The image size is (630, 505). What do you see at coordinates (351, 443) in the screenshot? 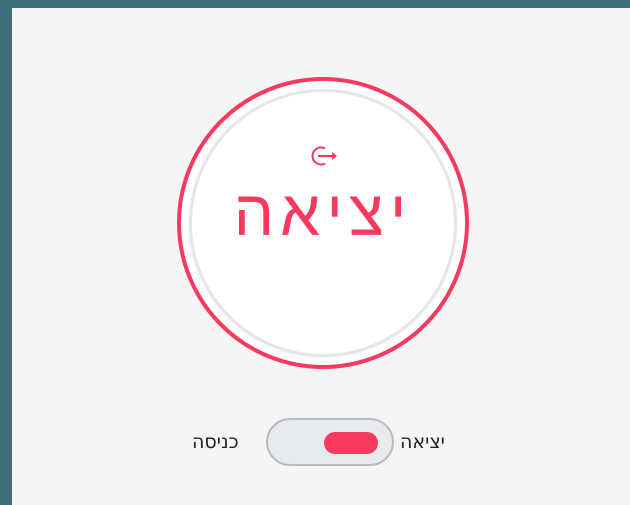
I see `toggle-knob` at bounding box center [351, 443].